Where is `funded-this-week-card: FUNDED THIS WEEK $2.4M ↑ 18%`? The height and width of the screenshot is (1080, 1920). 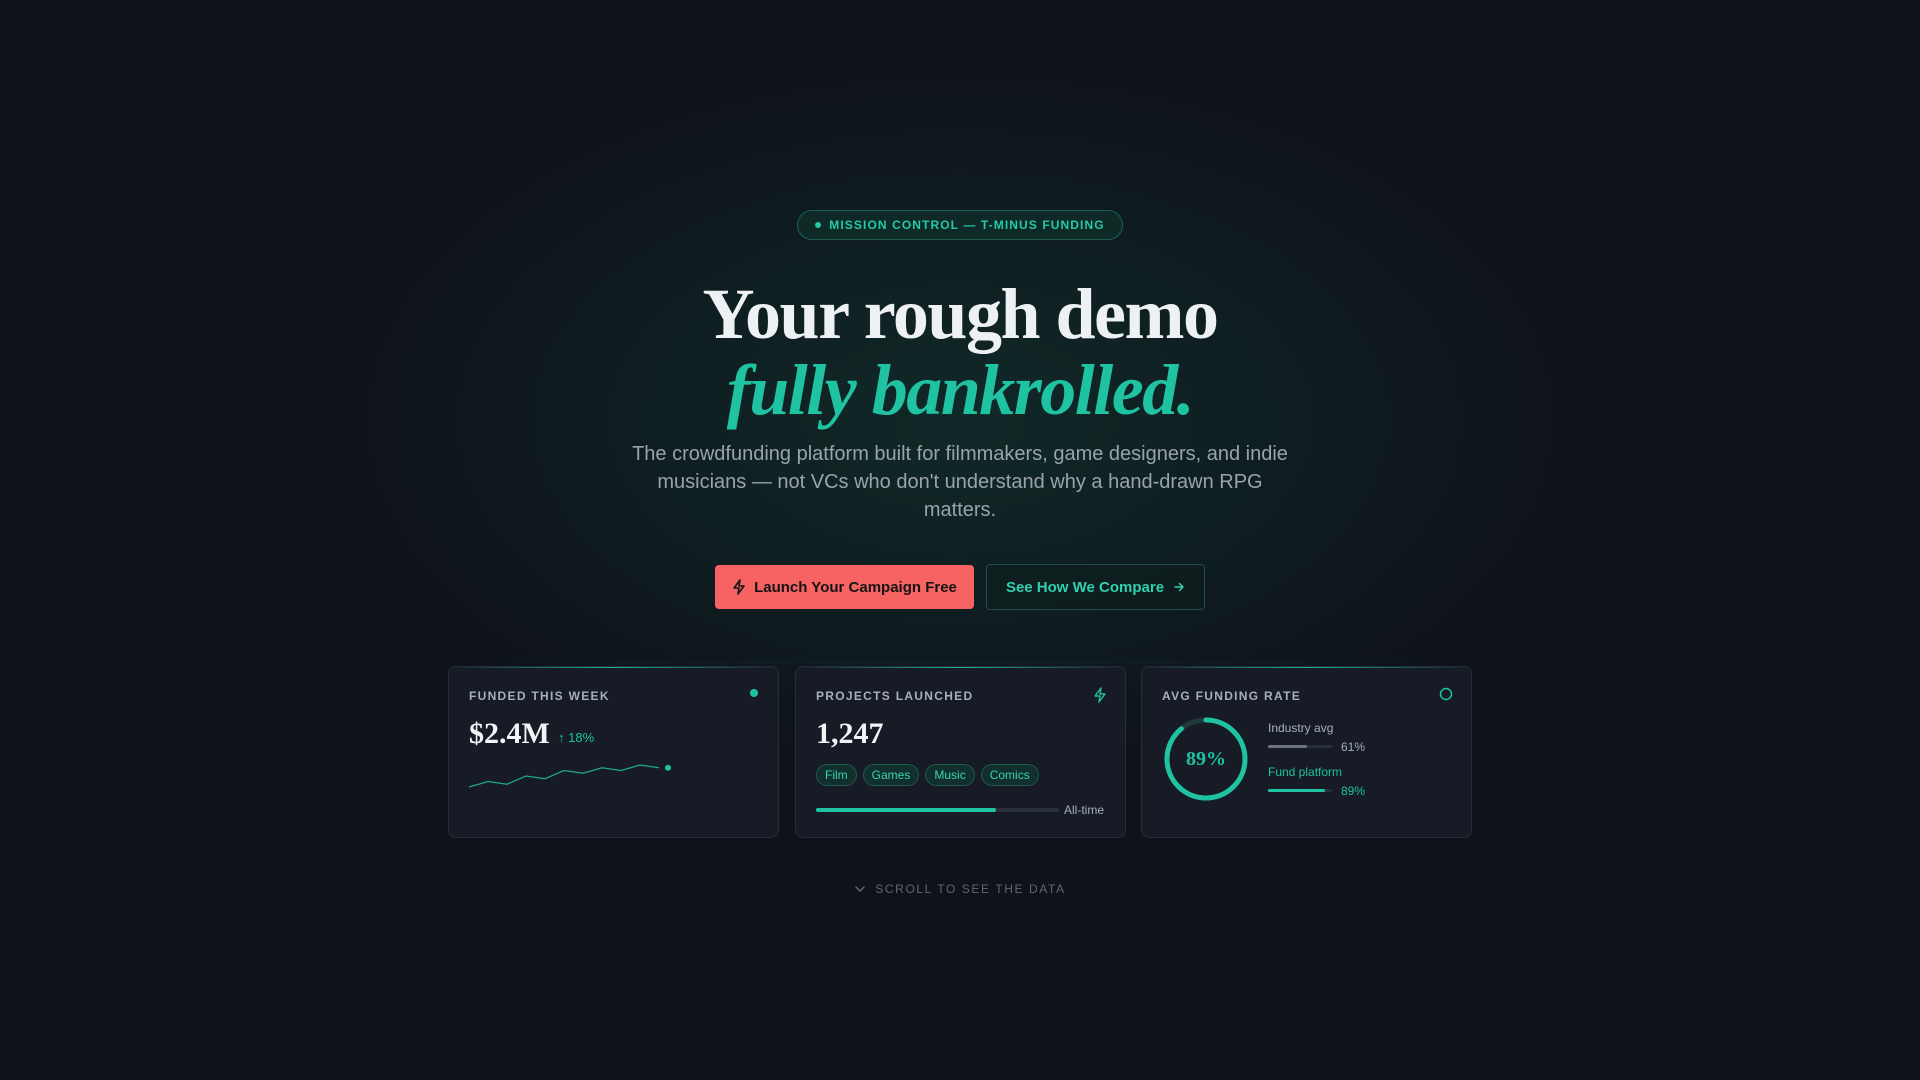
funded-this-week-card: FUNDED THIS WEEK $2.4M ↑ 18% is located at coordinates (613, 752).